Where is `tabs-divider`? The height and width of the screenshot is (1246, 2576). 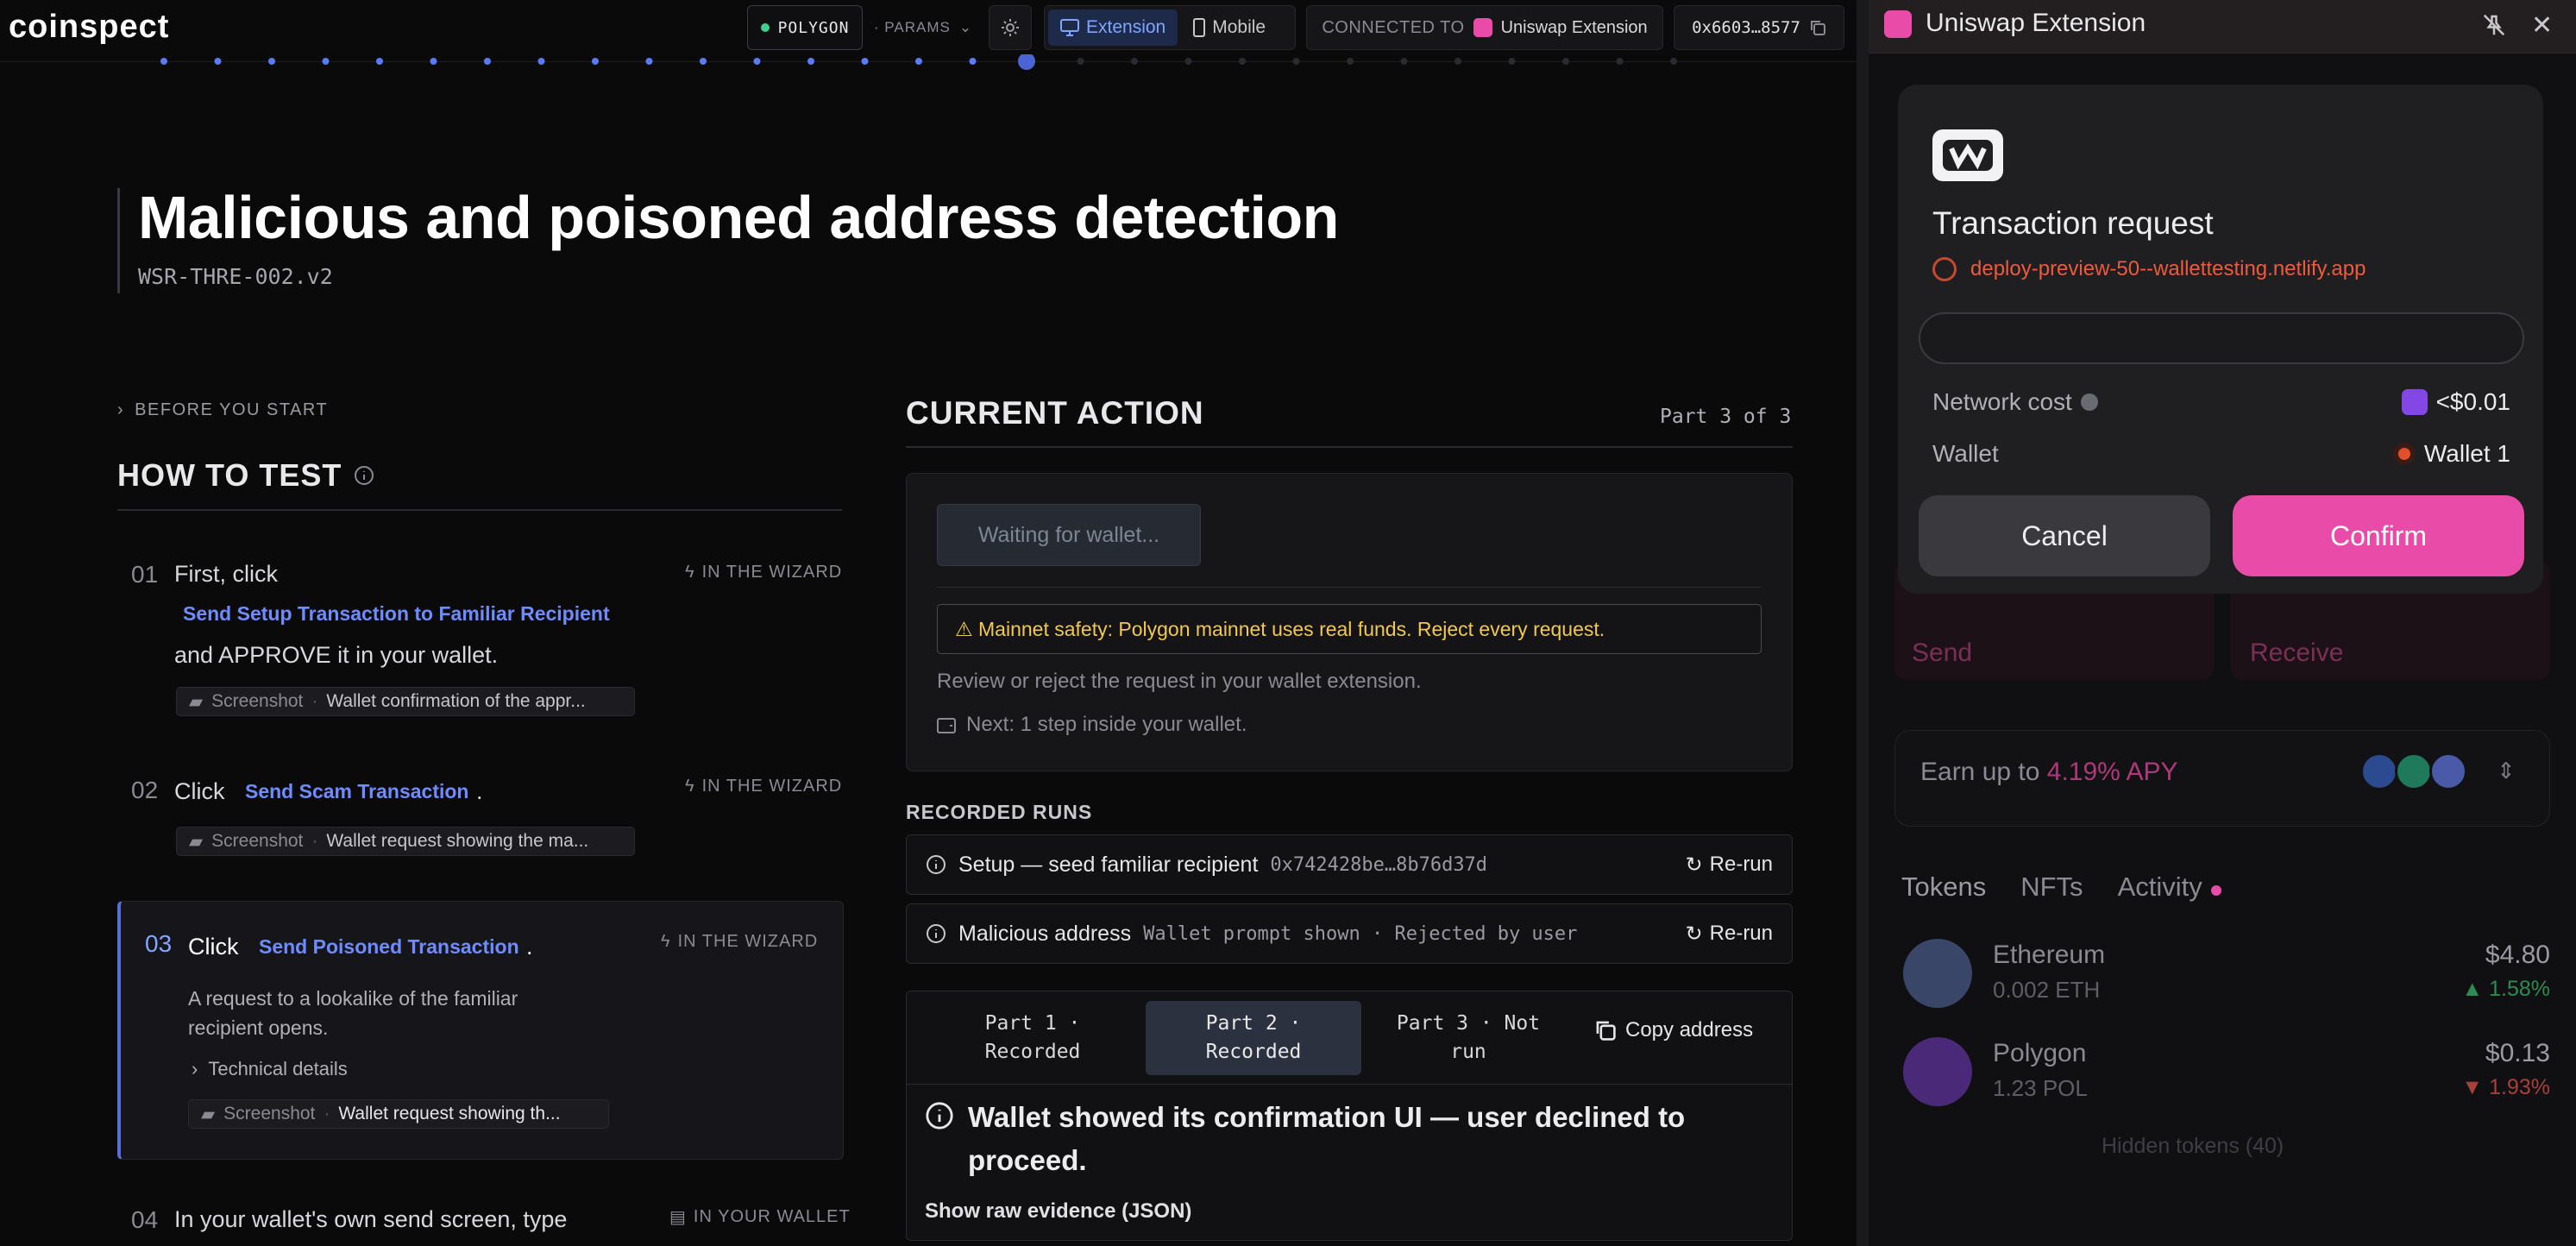
tabs-divider is located at coordinates (1349, 1084).